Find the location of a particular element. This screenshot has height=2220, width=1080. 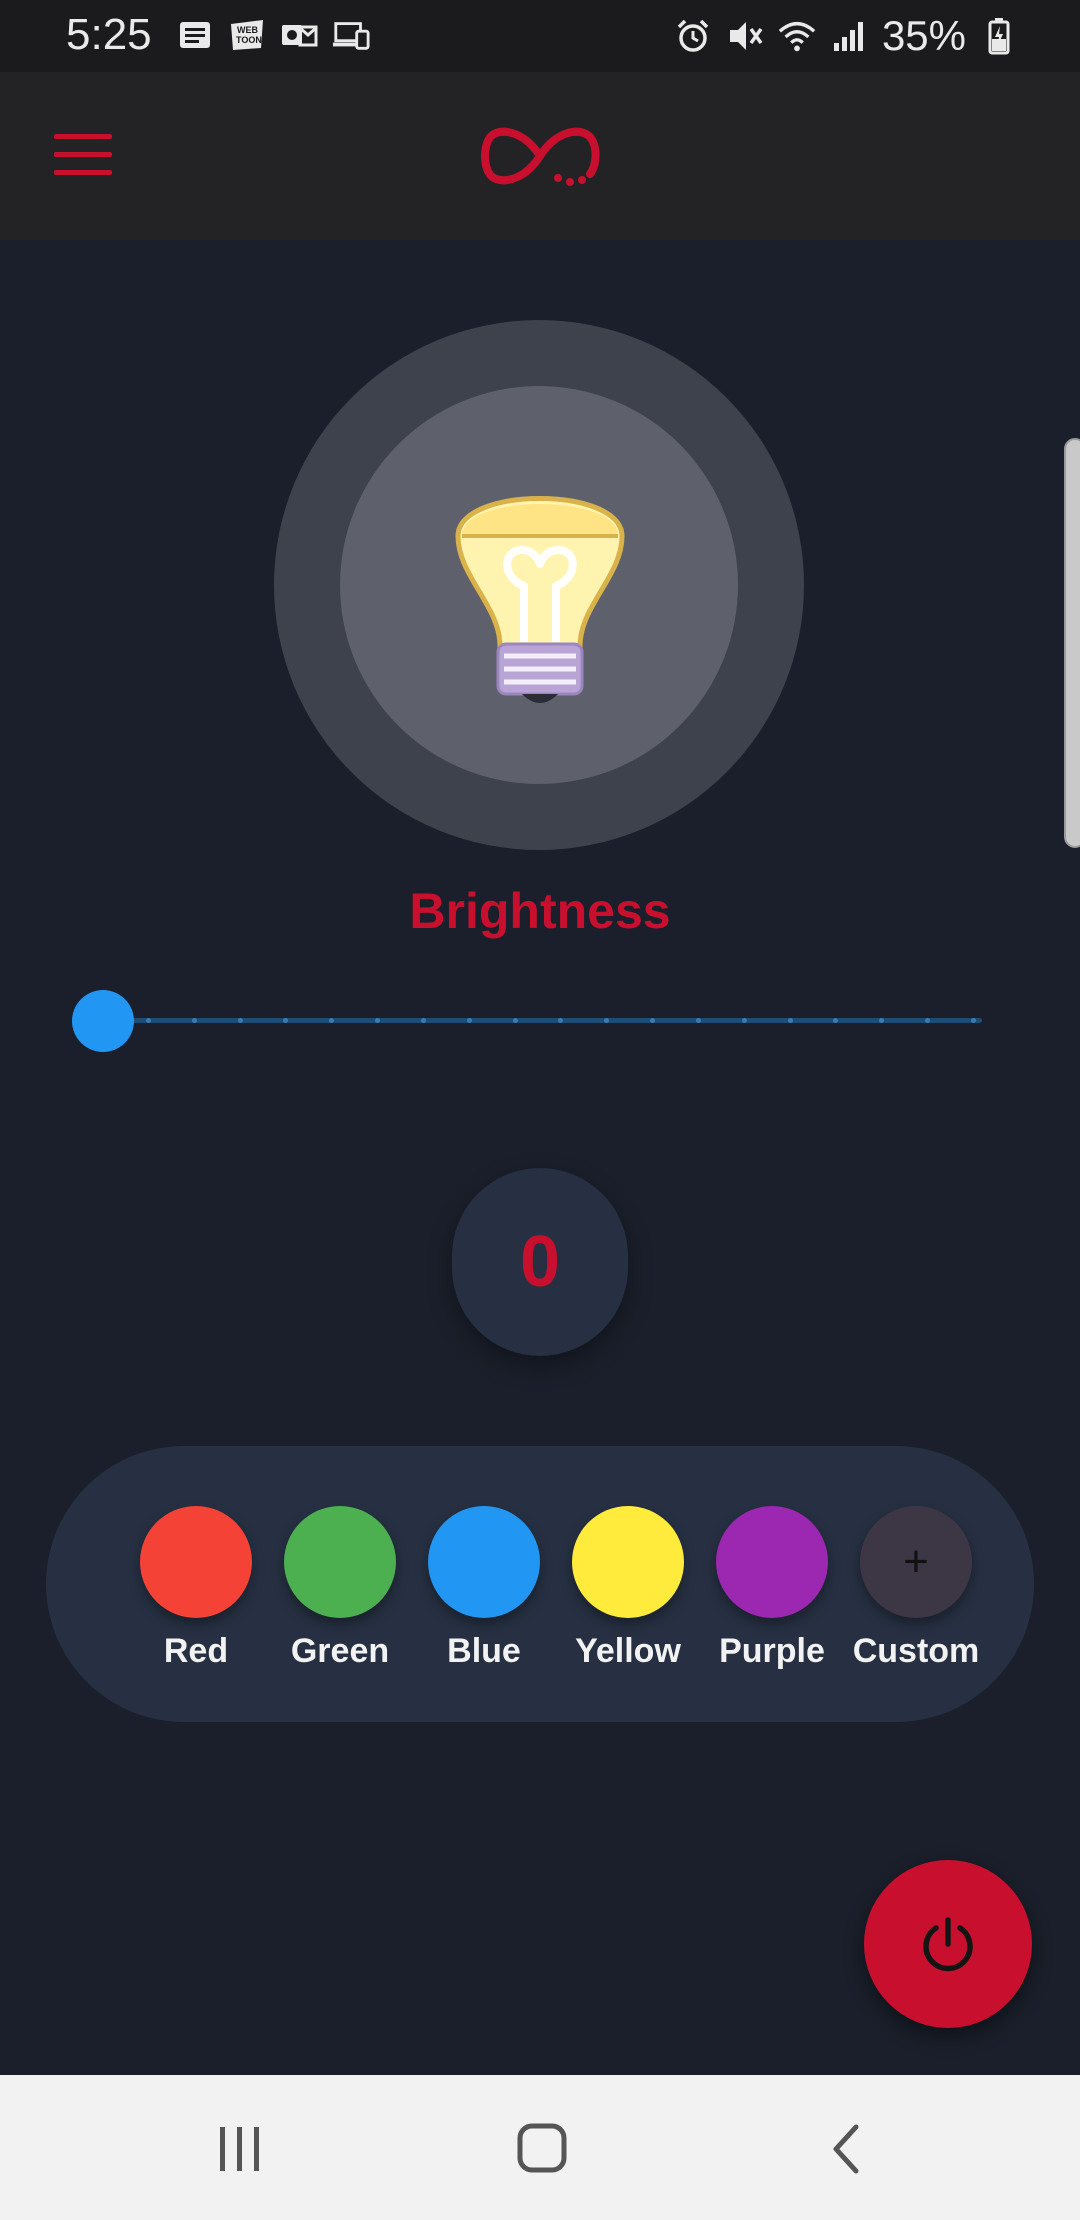

system-status-icons: 35% is located at coordinates (846, 36).